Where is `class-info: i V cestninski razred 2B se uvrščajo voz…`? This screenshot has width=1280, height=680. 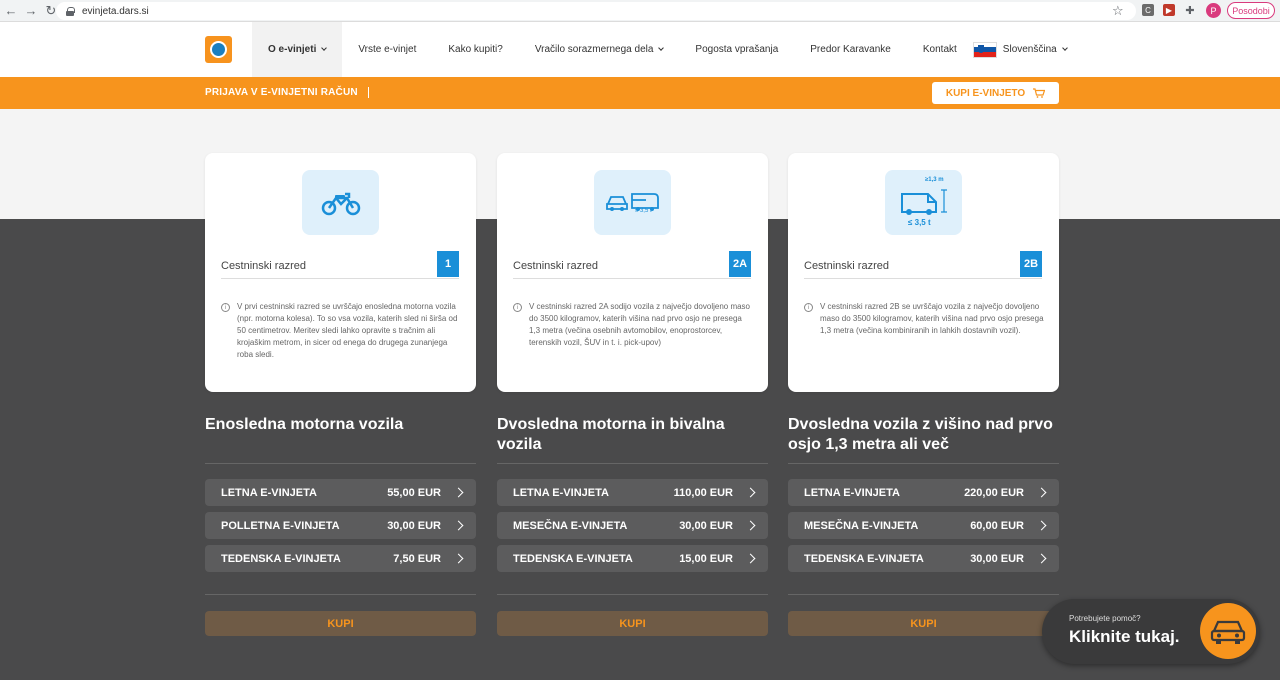
class-info: i V cestninski razred 2B se uvrščajo voz… is located at coordinates (924, 319).